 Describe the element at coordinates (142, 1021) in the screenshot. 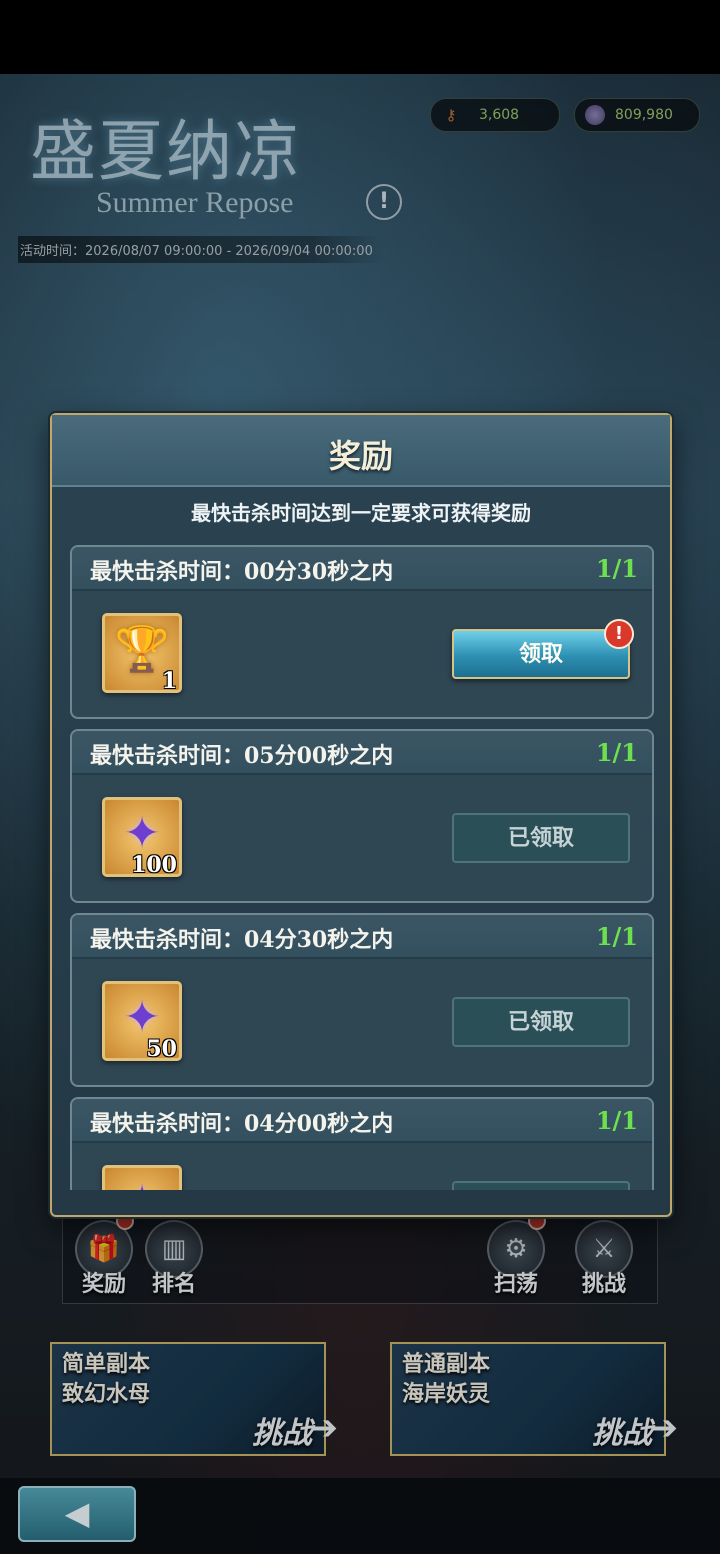

I see `reward-item: ✦ 50` at that location.